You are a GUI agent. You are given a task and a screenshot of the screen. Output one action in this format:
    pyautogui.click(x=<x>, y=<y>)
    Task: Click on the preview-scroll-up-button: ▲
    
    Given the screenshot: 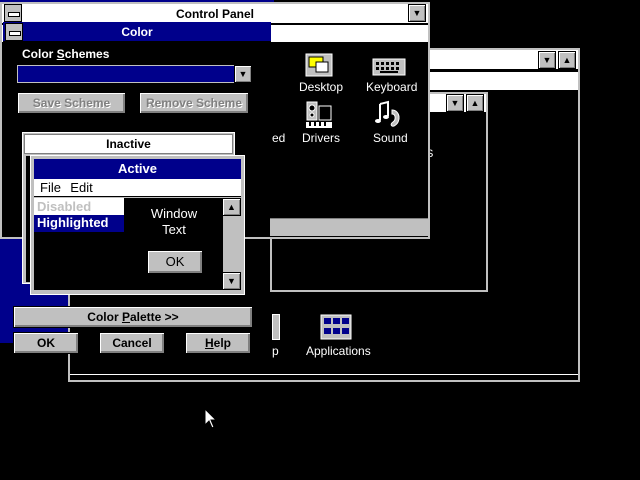 What is the action you would take?
    pyautogui.click(x=231, y=207)
    